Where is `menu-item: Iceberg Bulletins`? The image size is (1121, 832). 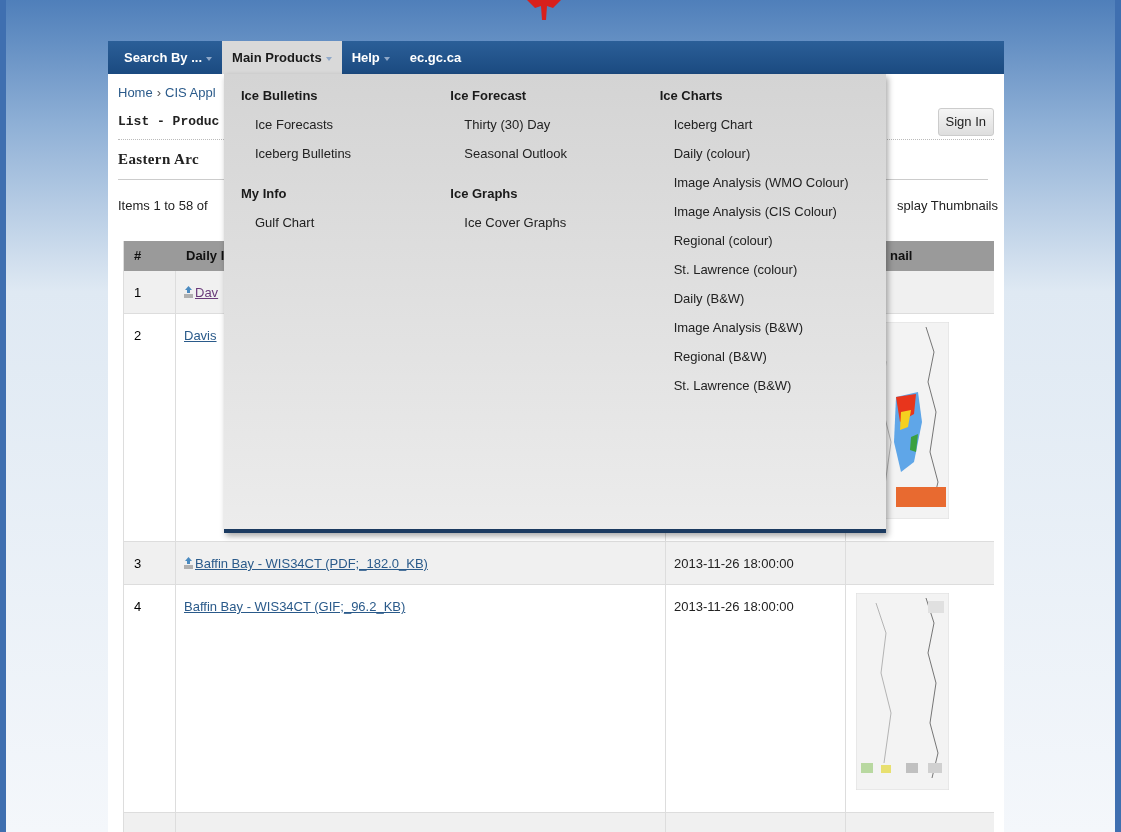
menu-item: Iceberg Bulletins is located at coordinates (346, 153).